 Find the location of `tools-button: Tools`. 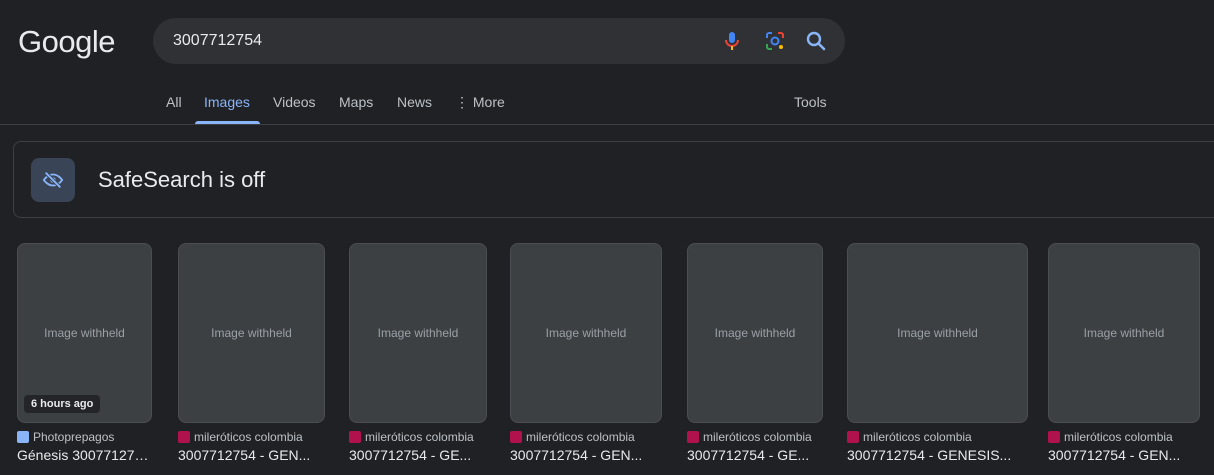

tools-button: Tools is located at coordinates (810, 102).